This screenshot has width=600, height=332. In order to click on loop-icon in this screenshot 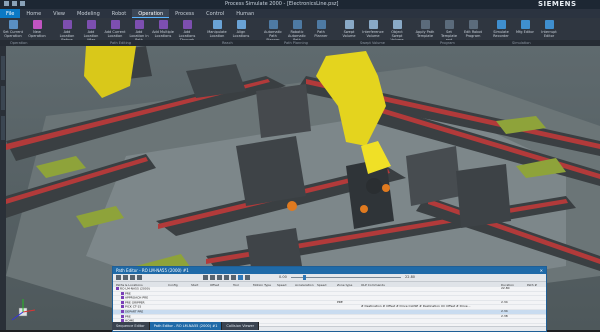, I will do `click(247, 277)`.